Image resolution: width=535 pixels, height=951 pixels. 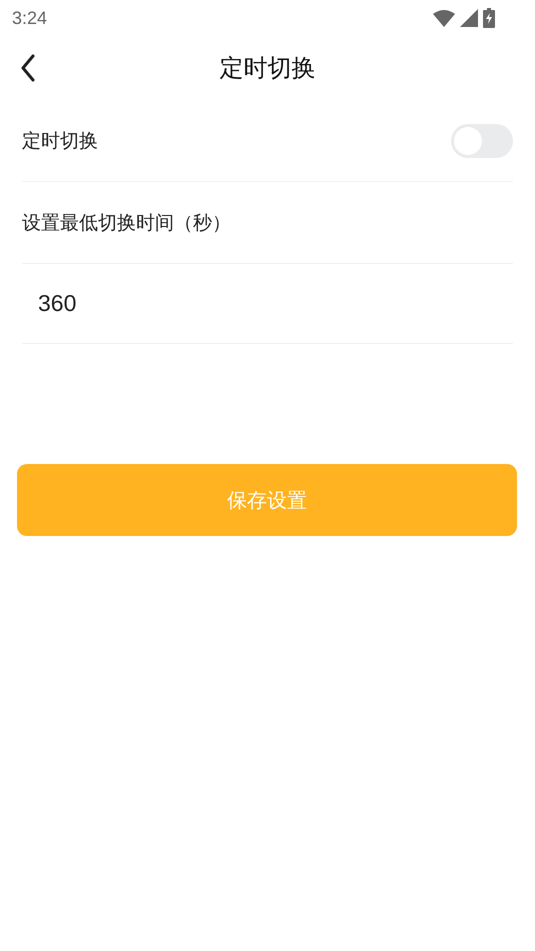 What do you see at coordinates (30, 18) in the screenshot?
I see `status-time: 3:24` at bounding box center [30, 18].